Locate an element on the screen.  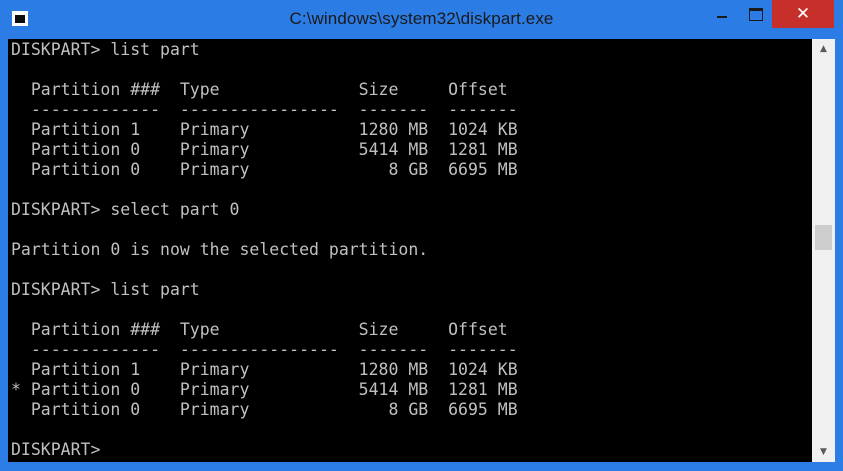
close-button: ✕ is located at coordinates (803, 14).